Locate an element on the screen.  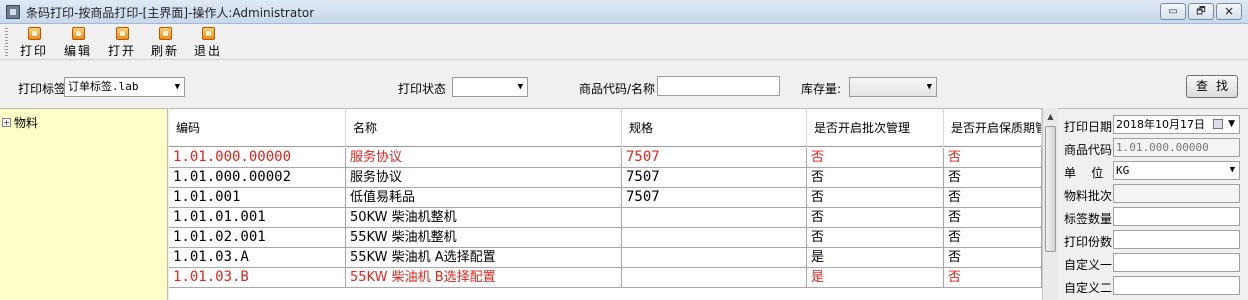
table-row: 1.01.000.00000 服务协议 7507 否否 is located at coordinates (605, 158).